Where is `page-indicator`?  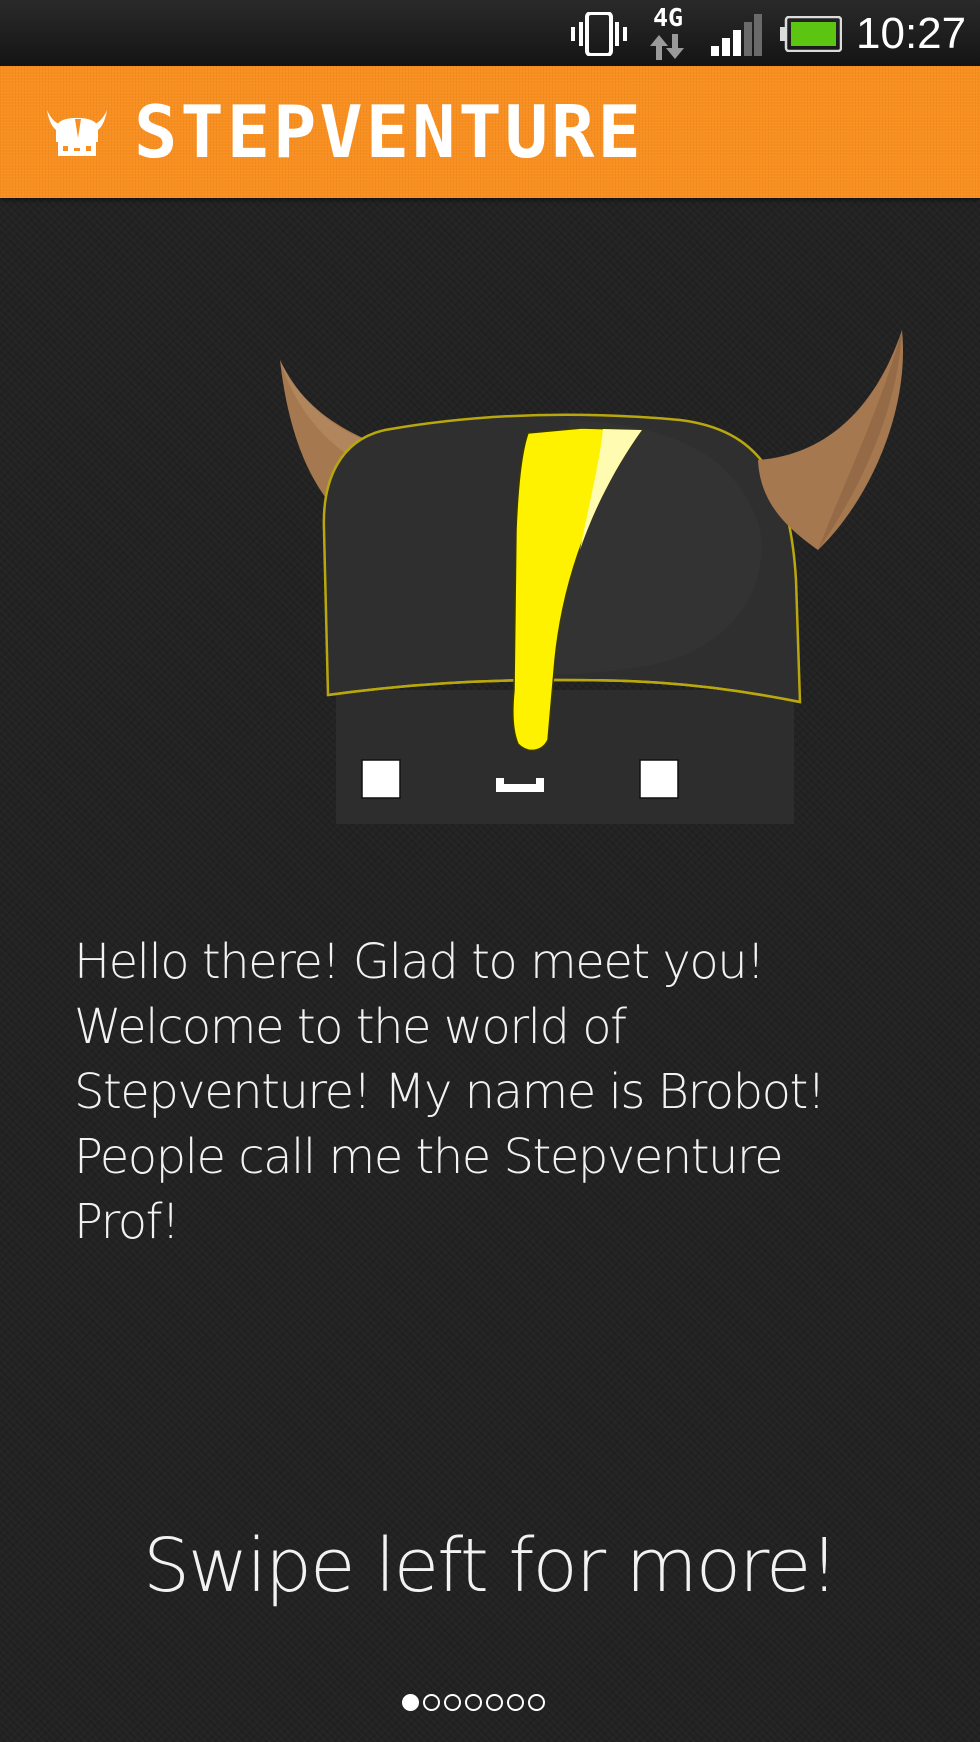 page-indicator is located at coordinates (473, 1705).